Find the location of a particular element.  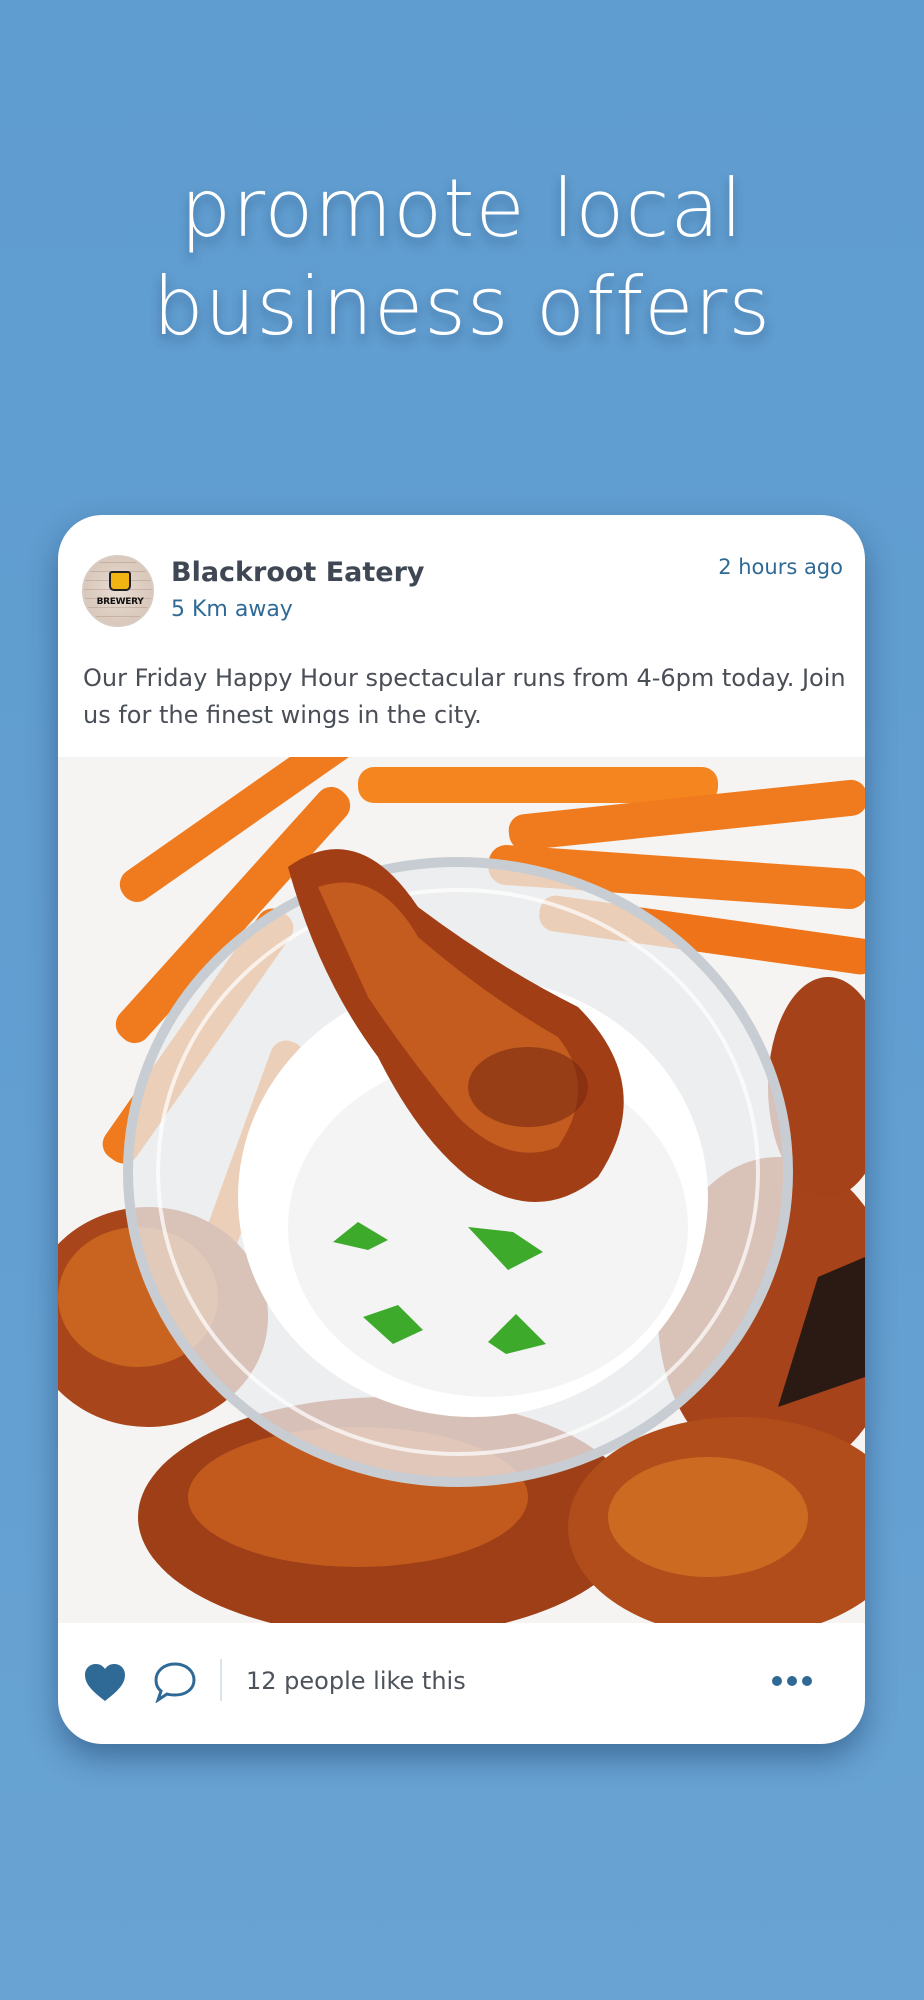

avatar-logo-text: BREWERY is located at coordinates (120, 602).